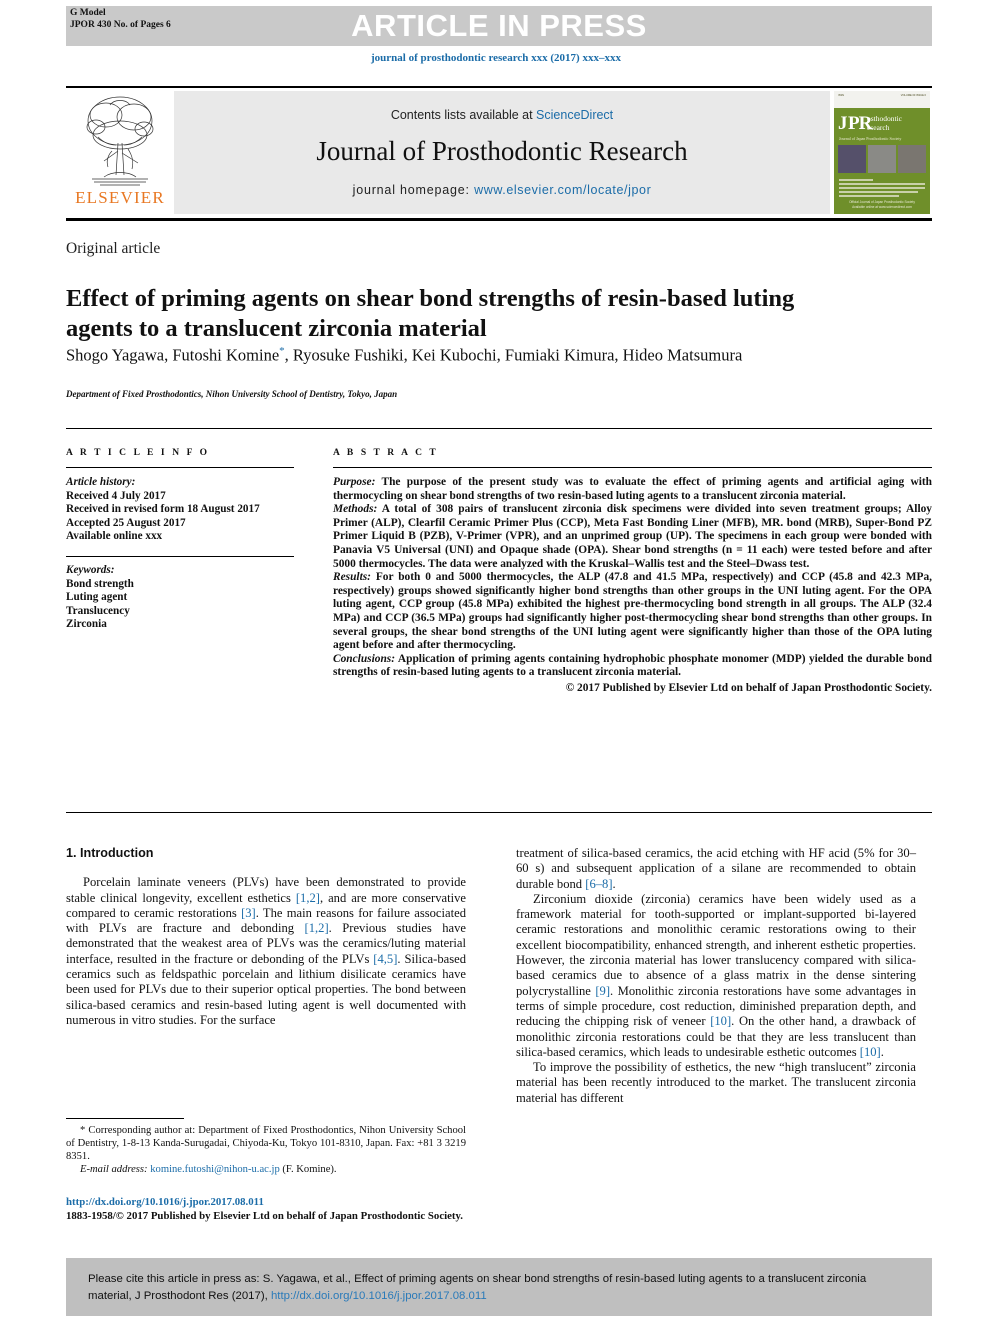 This screenshot has width=992, height=1323. I want to click on footnote-rule, so click(125, 1118).